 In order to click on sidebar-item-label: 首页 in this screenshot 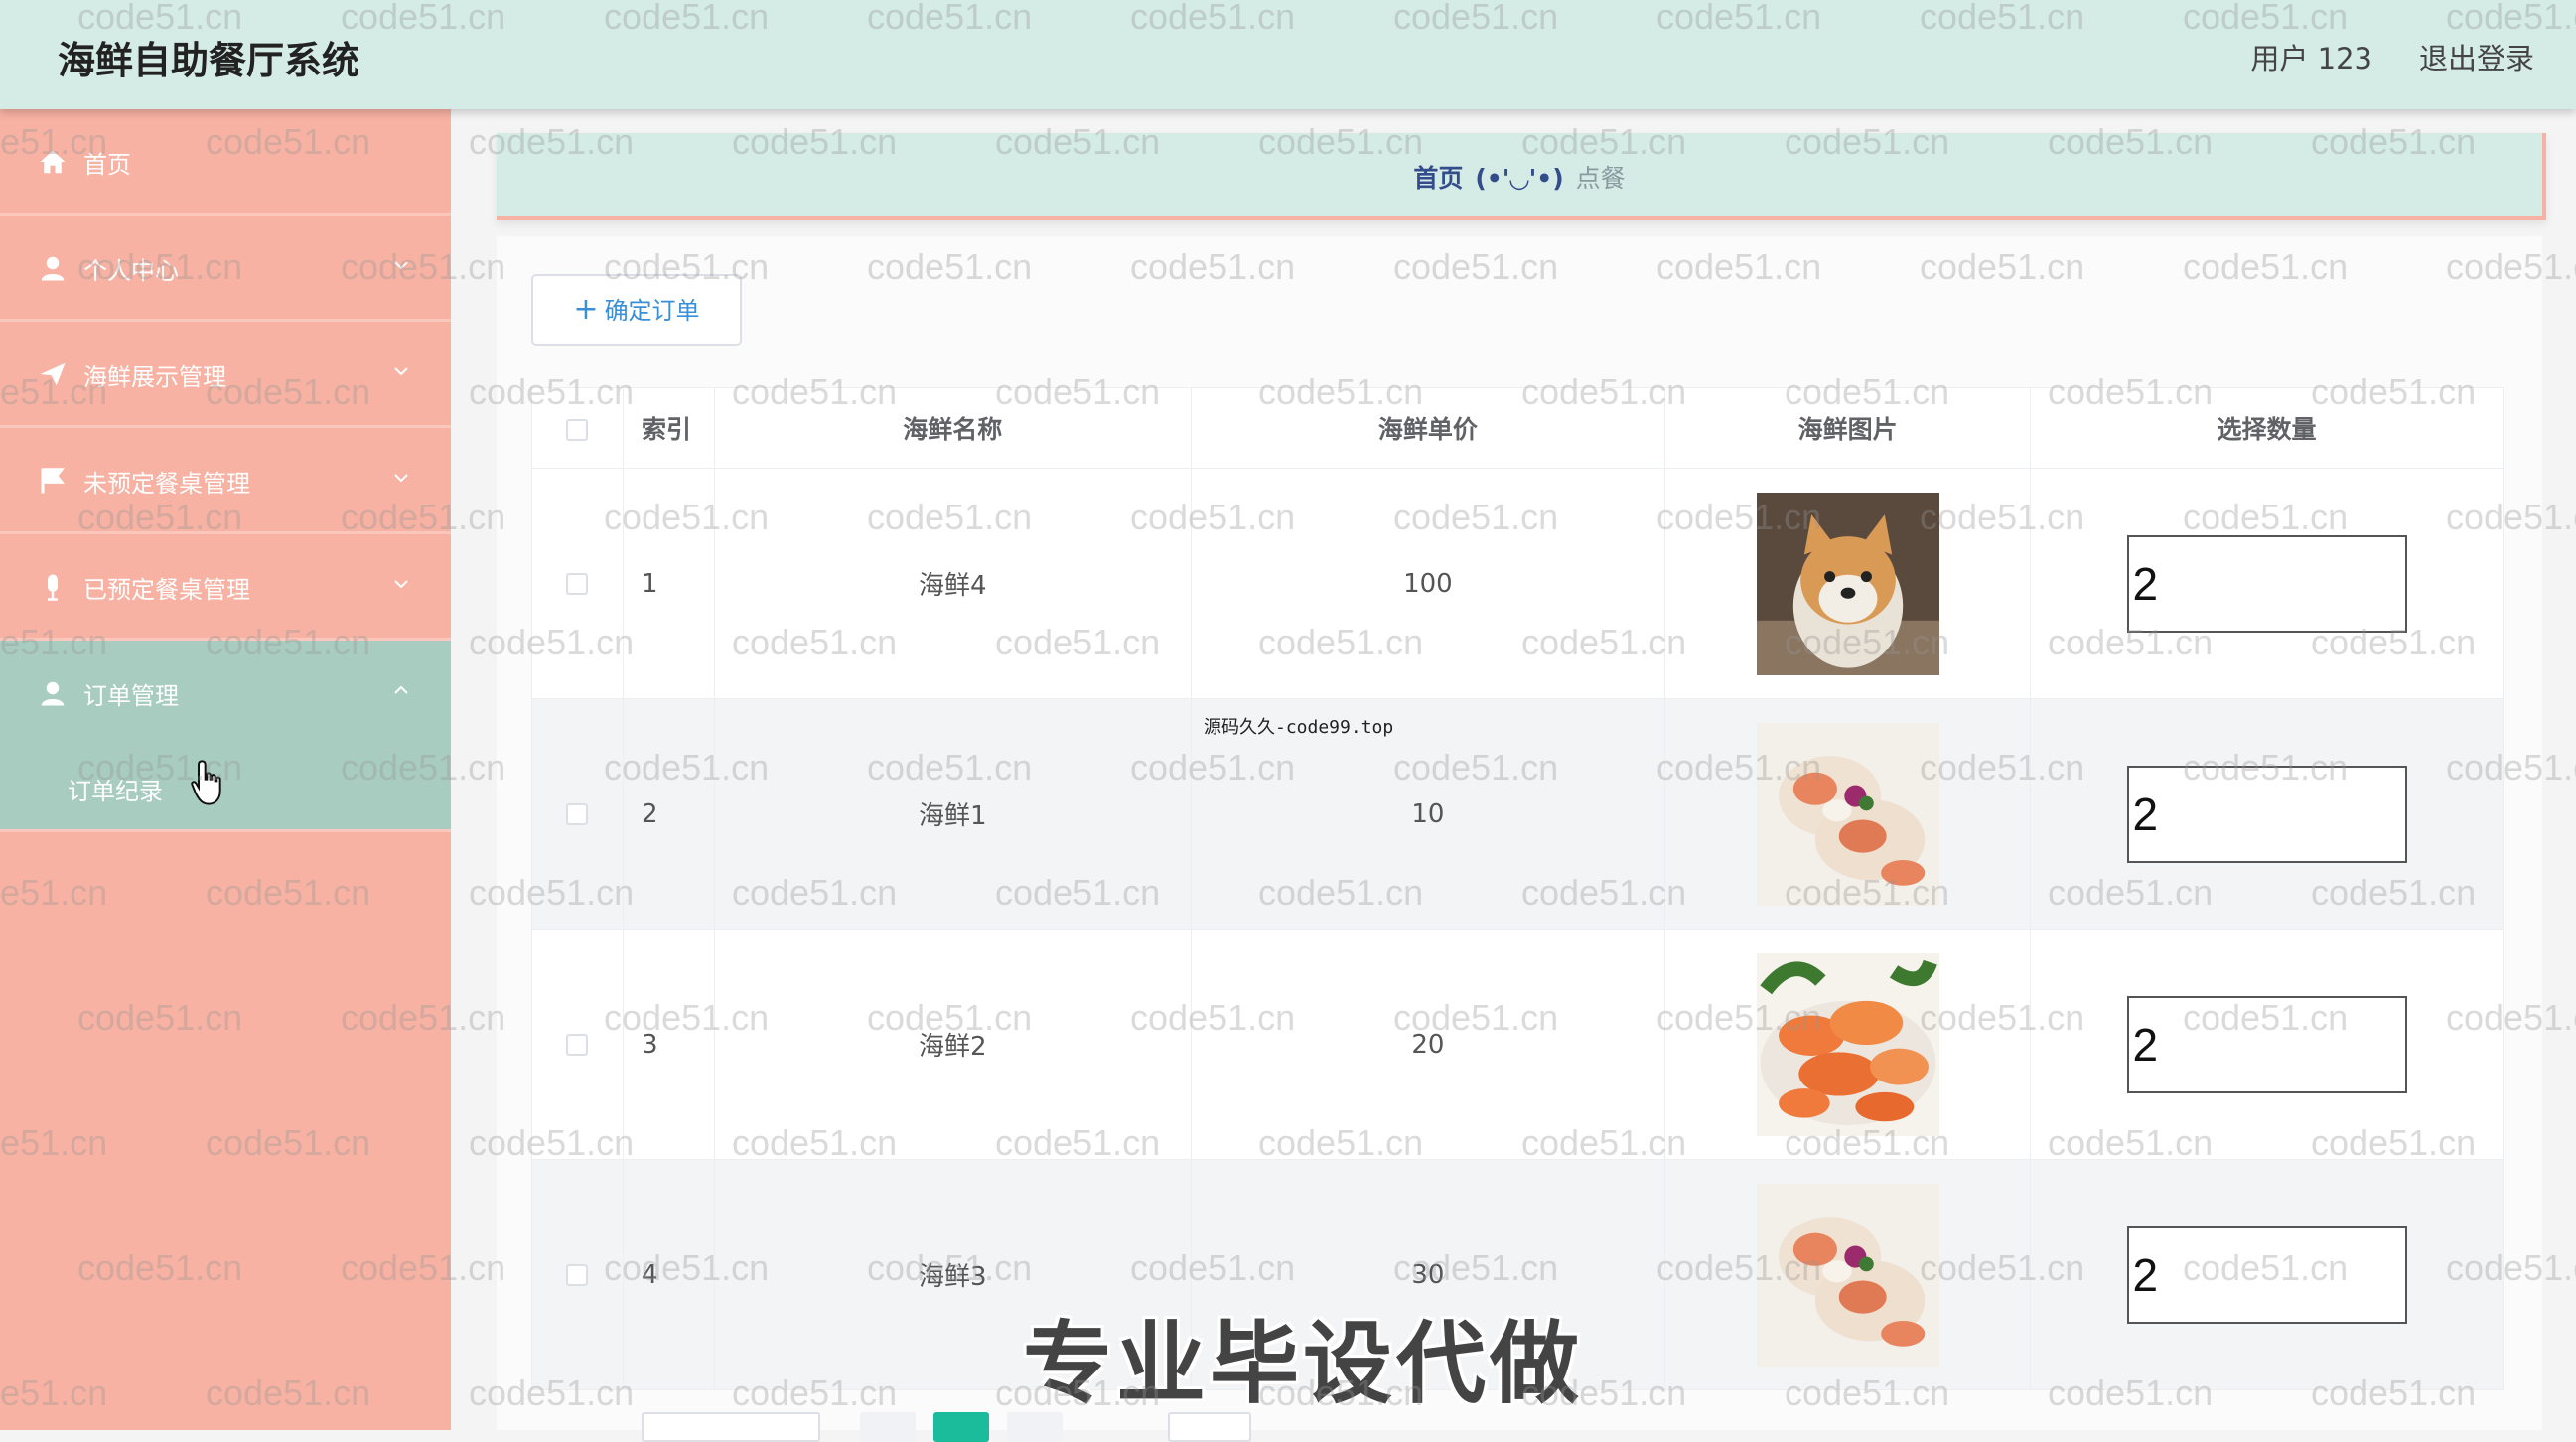, I will do `click(107, 165)`.